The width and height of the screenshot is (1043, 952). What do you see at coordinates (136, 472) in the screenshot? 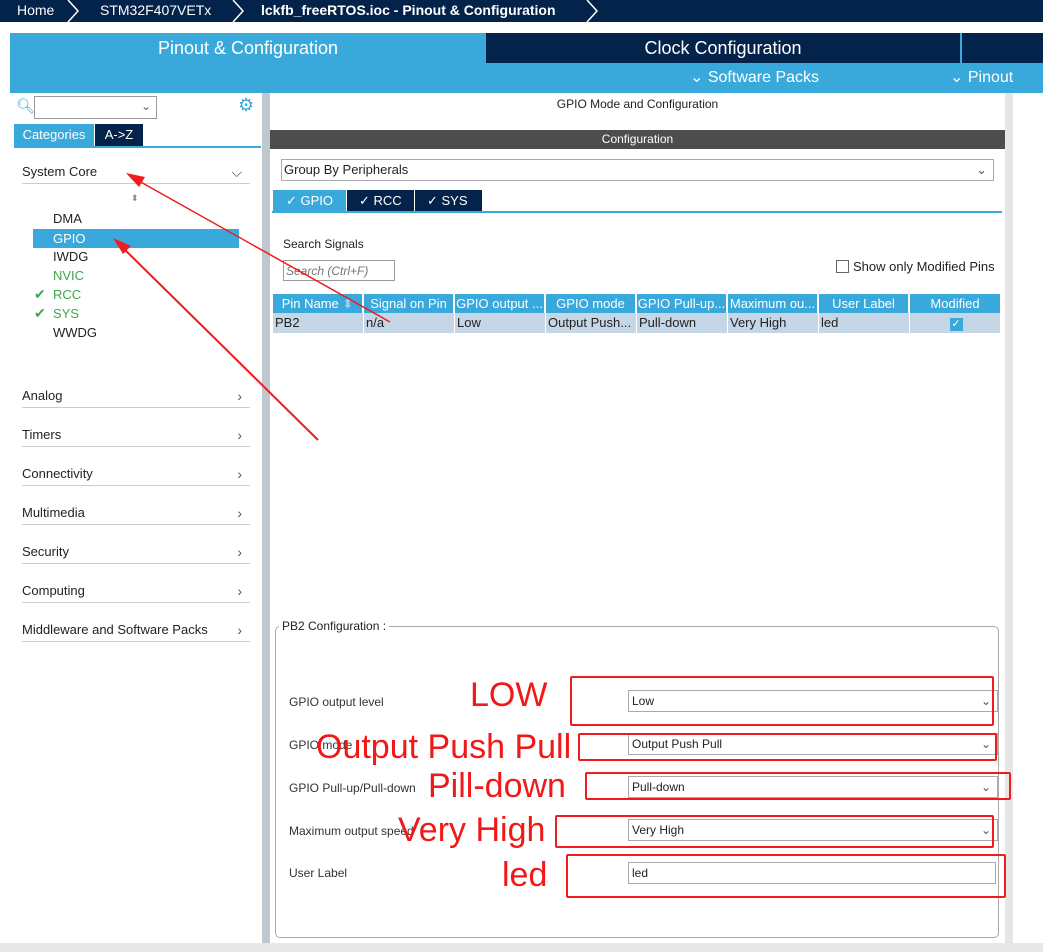
I see `category-connectivity: Connectivity ›` at bounding box center [136, 472].